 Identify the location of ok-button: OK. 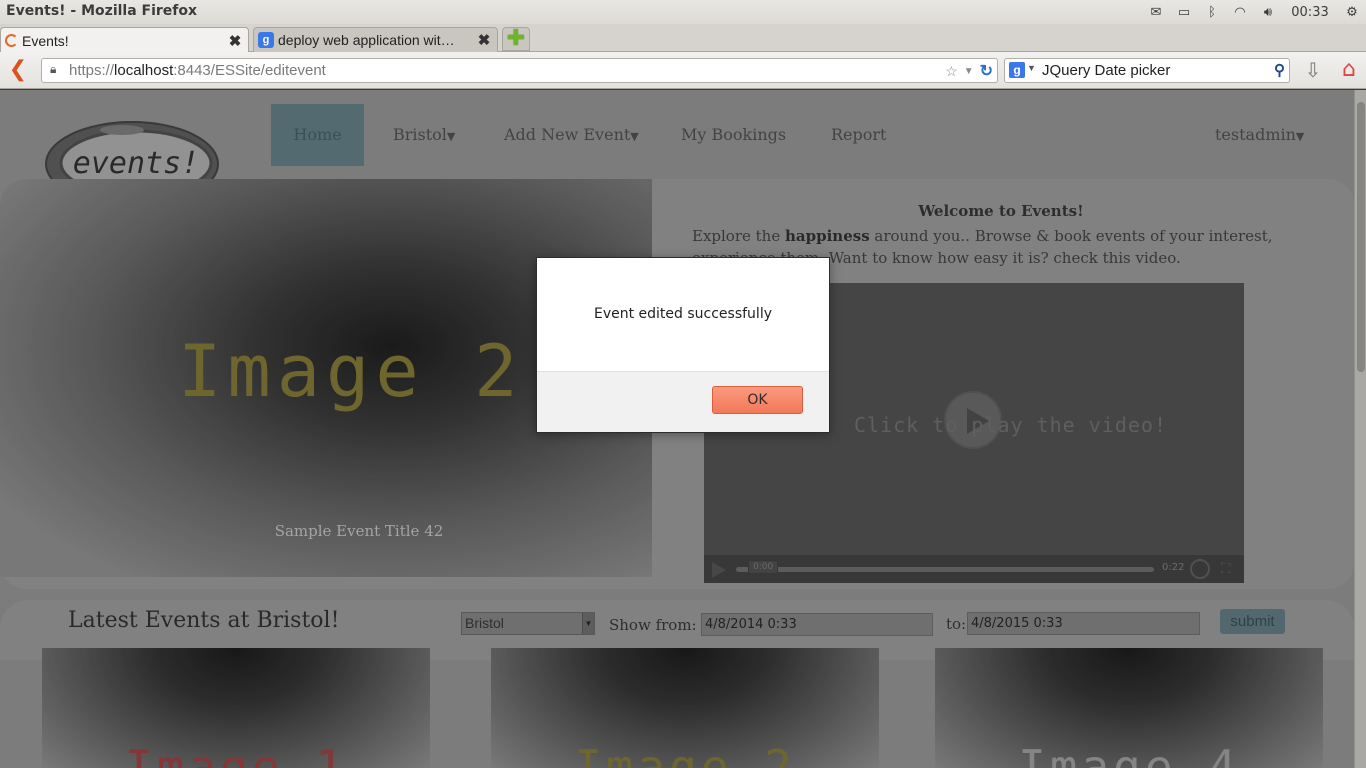
(757, 400).